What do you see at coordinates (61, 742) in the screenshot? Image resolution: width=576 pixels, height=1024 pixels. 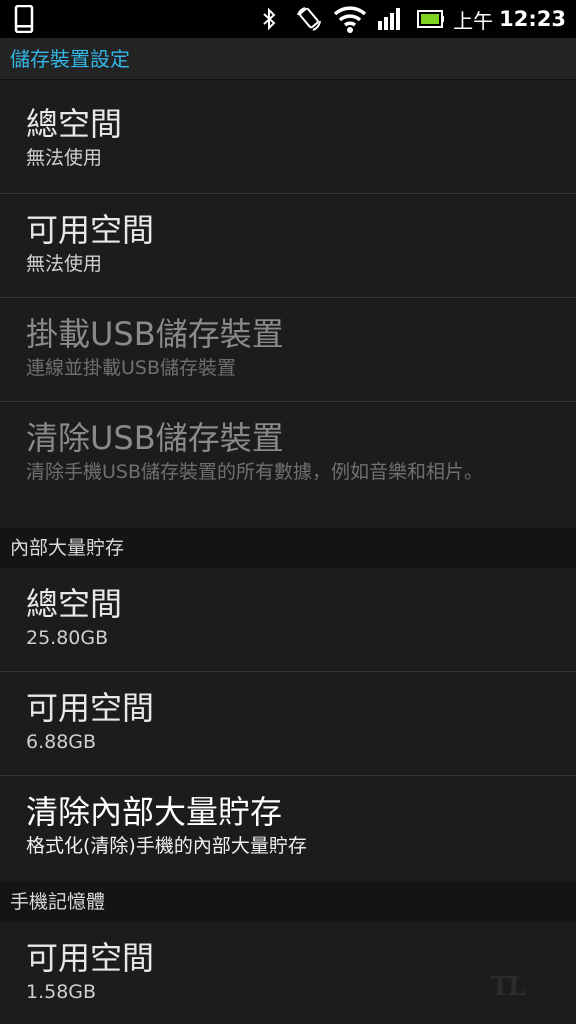 I see `item-summary: 6.88GB` at bounding box center [61, 742].